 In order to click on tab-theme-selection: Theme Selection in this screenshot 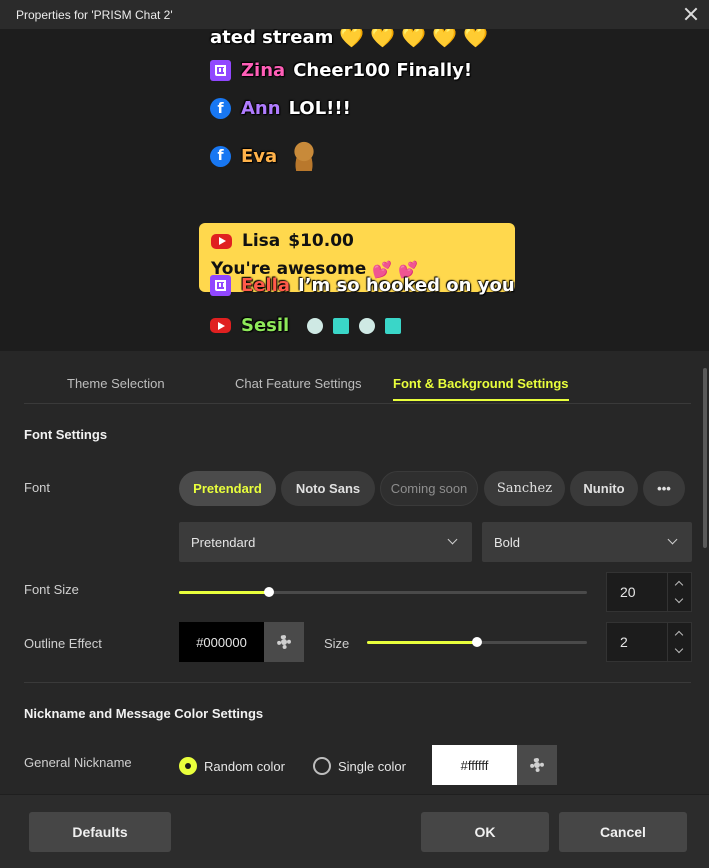, I will do `click(116, 383)`.